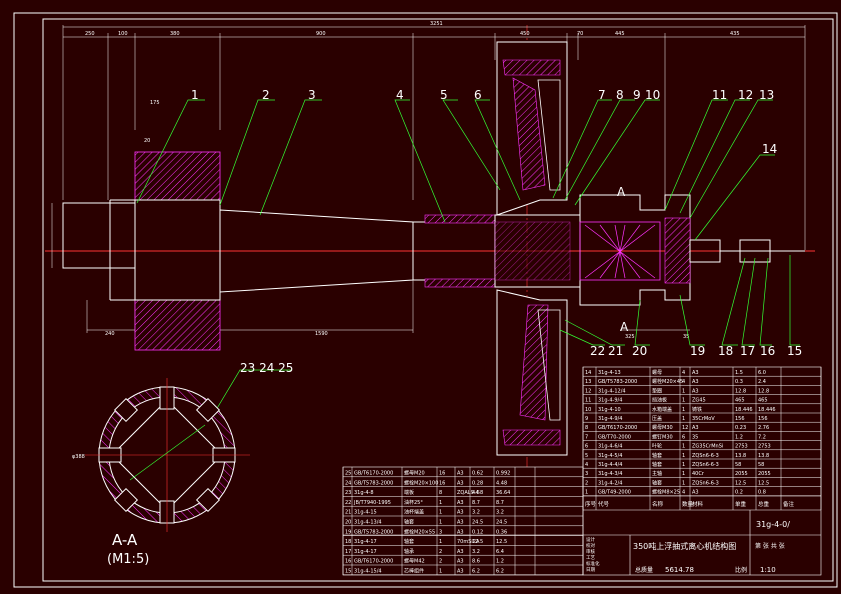 This screenshot has width=841, height=594. What do you see at coordinates (699, 401) in the screenshot?
I see `bom-right-cell: ZG45` at bounding box center [699, 401].